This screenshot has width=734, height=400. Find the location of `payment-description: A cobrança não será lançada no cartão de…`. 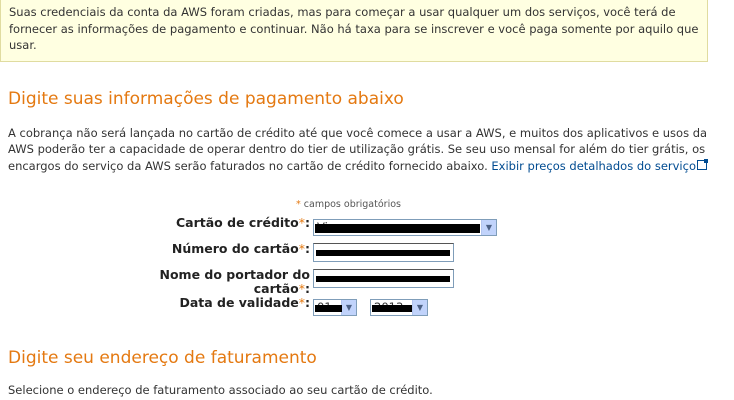

payment-description: A cobrança não será lançada no cartão de… is located at coordinates (369, 149).